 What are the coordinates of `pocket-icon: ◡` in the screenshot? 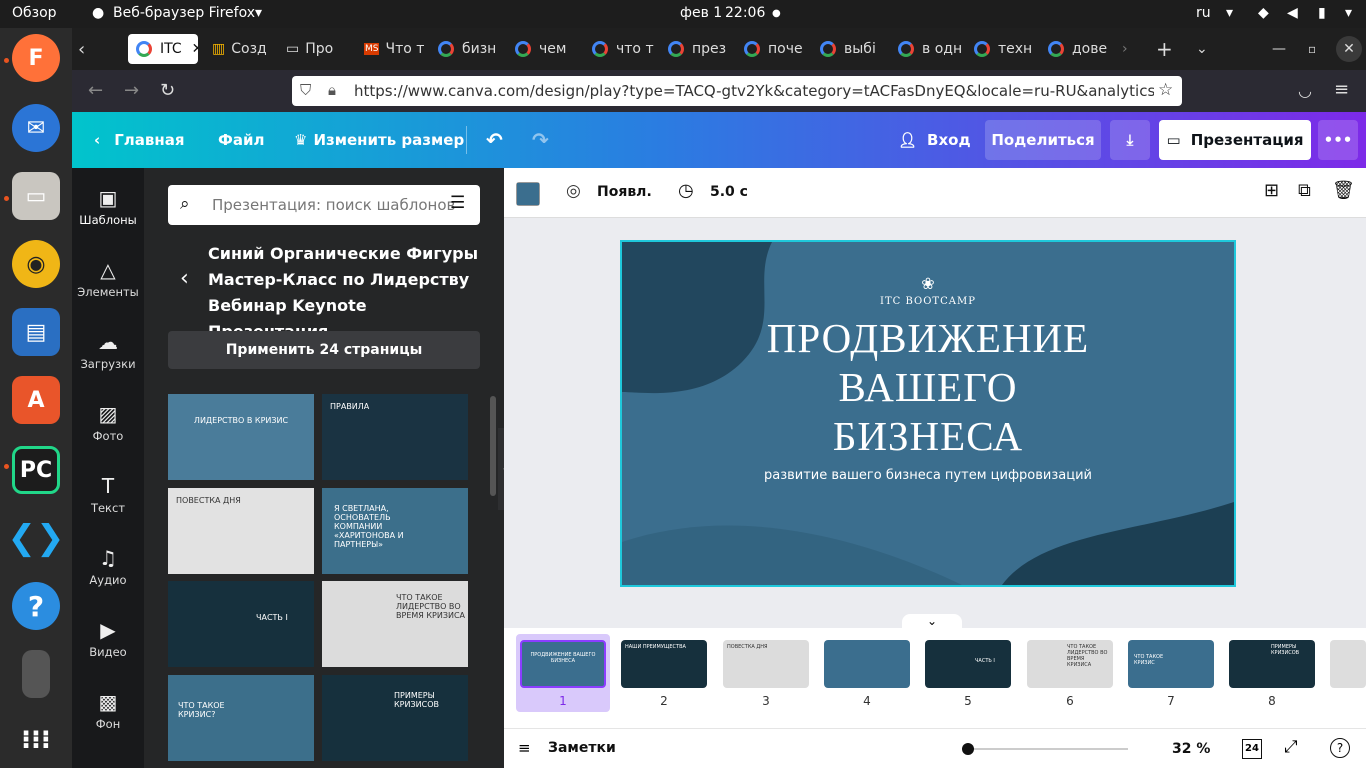 It's located at (1305, 90).